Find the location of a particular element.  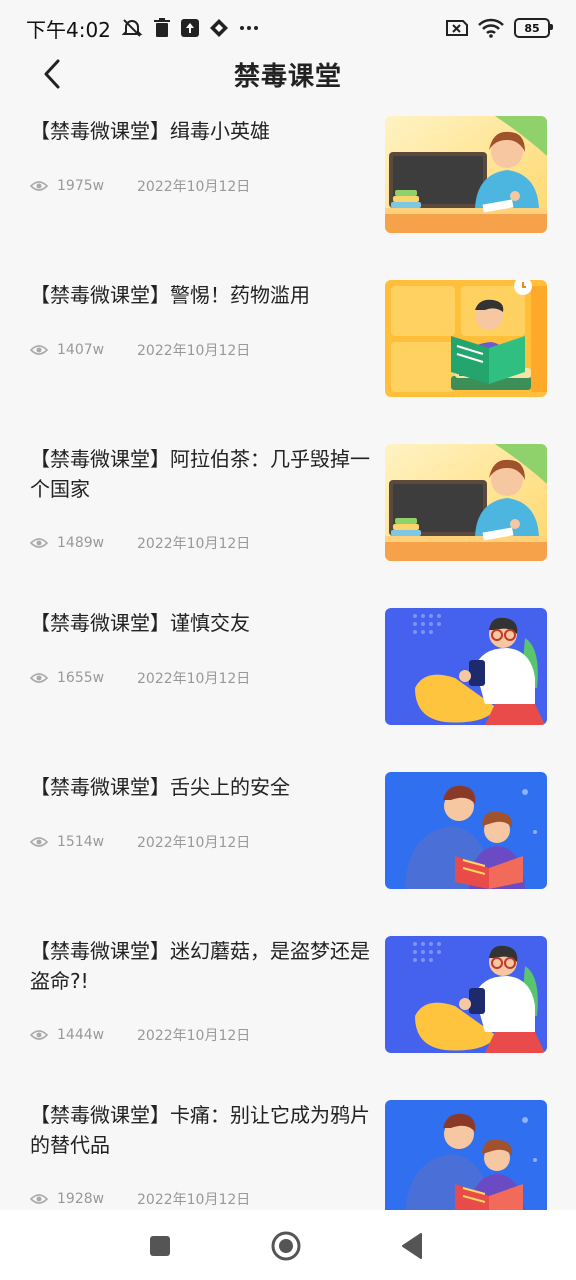

page-title: 禁毒课堂 is located at coordinates (287, 76).